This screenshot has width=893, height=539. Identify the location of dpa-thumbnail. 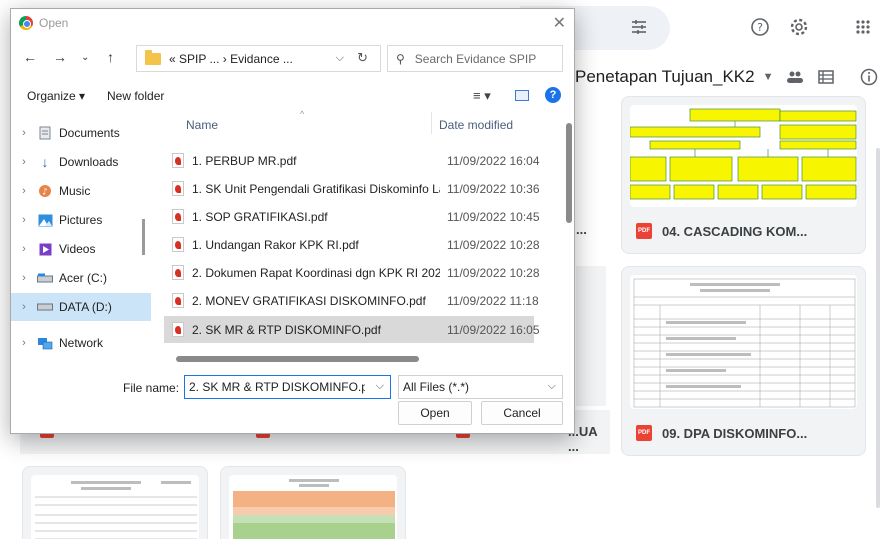
(743, 342).